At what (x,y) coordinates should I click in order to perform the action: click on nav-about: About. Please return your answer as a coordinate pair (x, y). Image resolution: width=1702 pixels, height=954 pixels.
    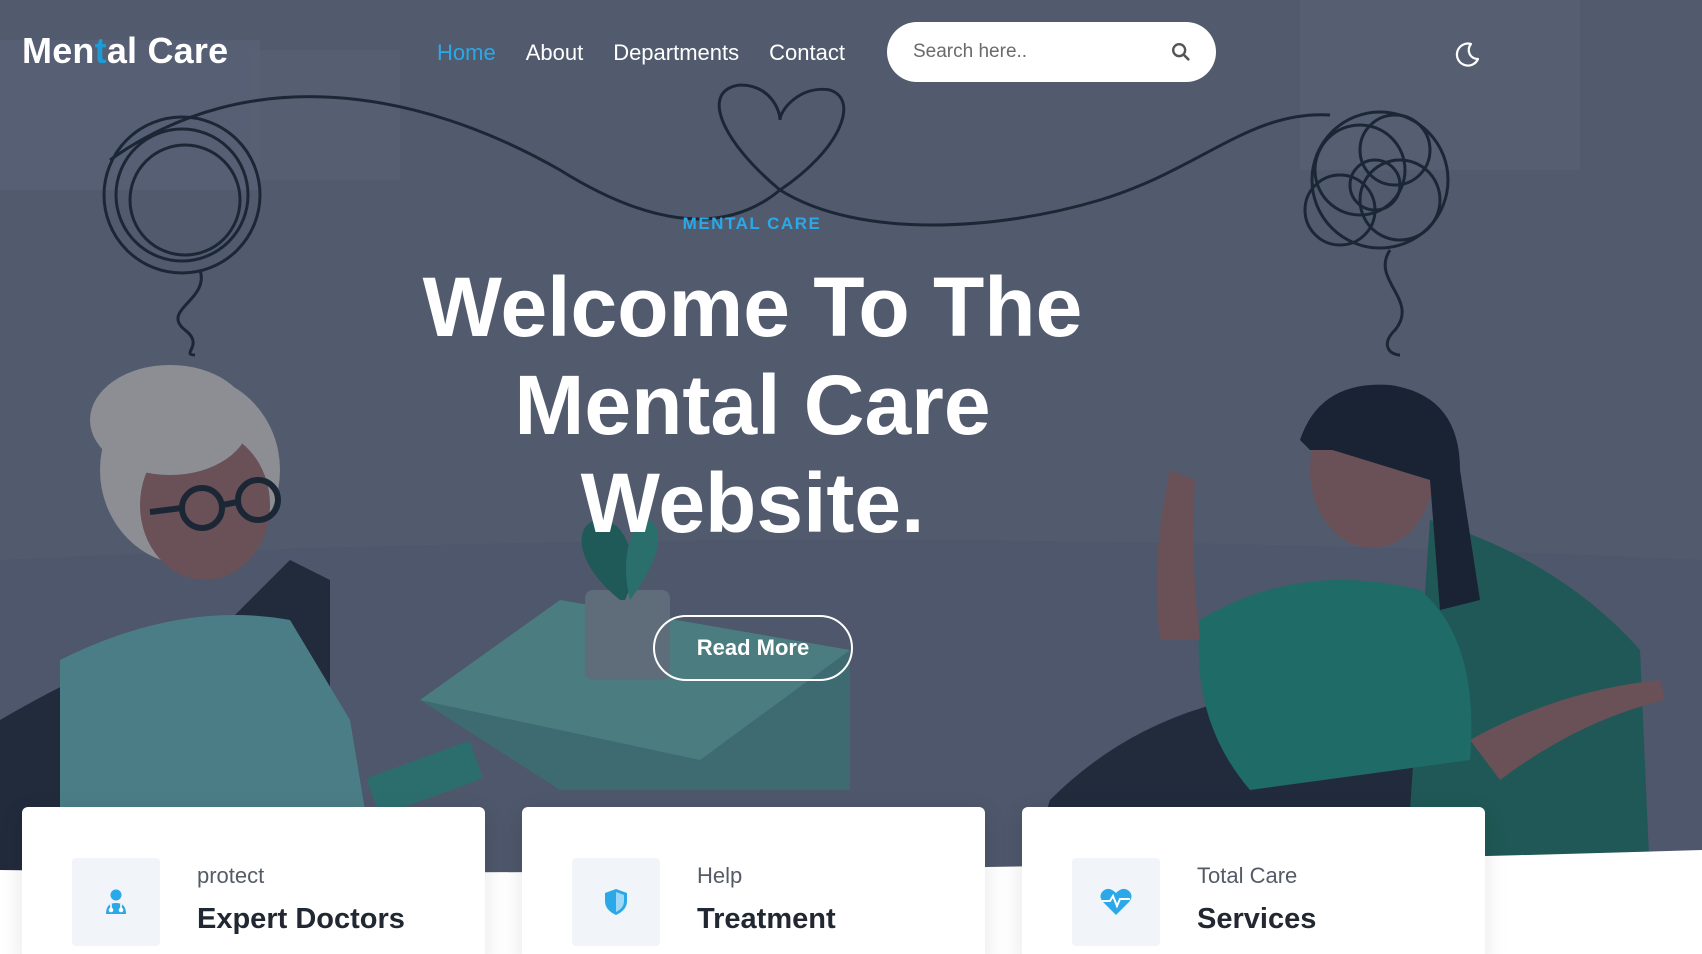
    Looking at the image, I should click on (555, 53).